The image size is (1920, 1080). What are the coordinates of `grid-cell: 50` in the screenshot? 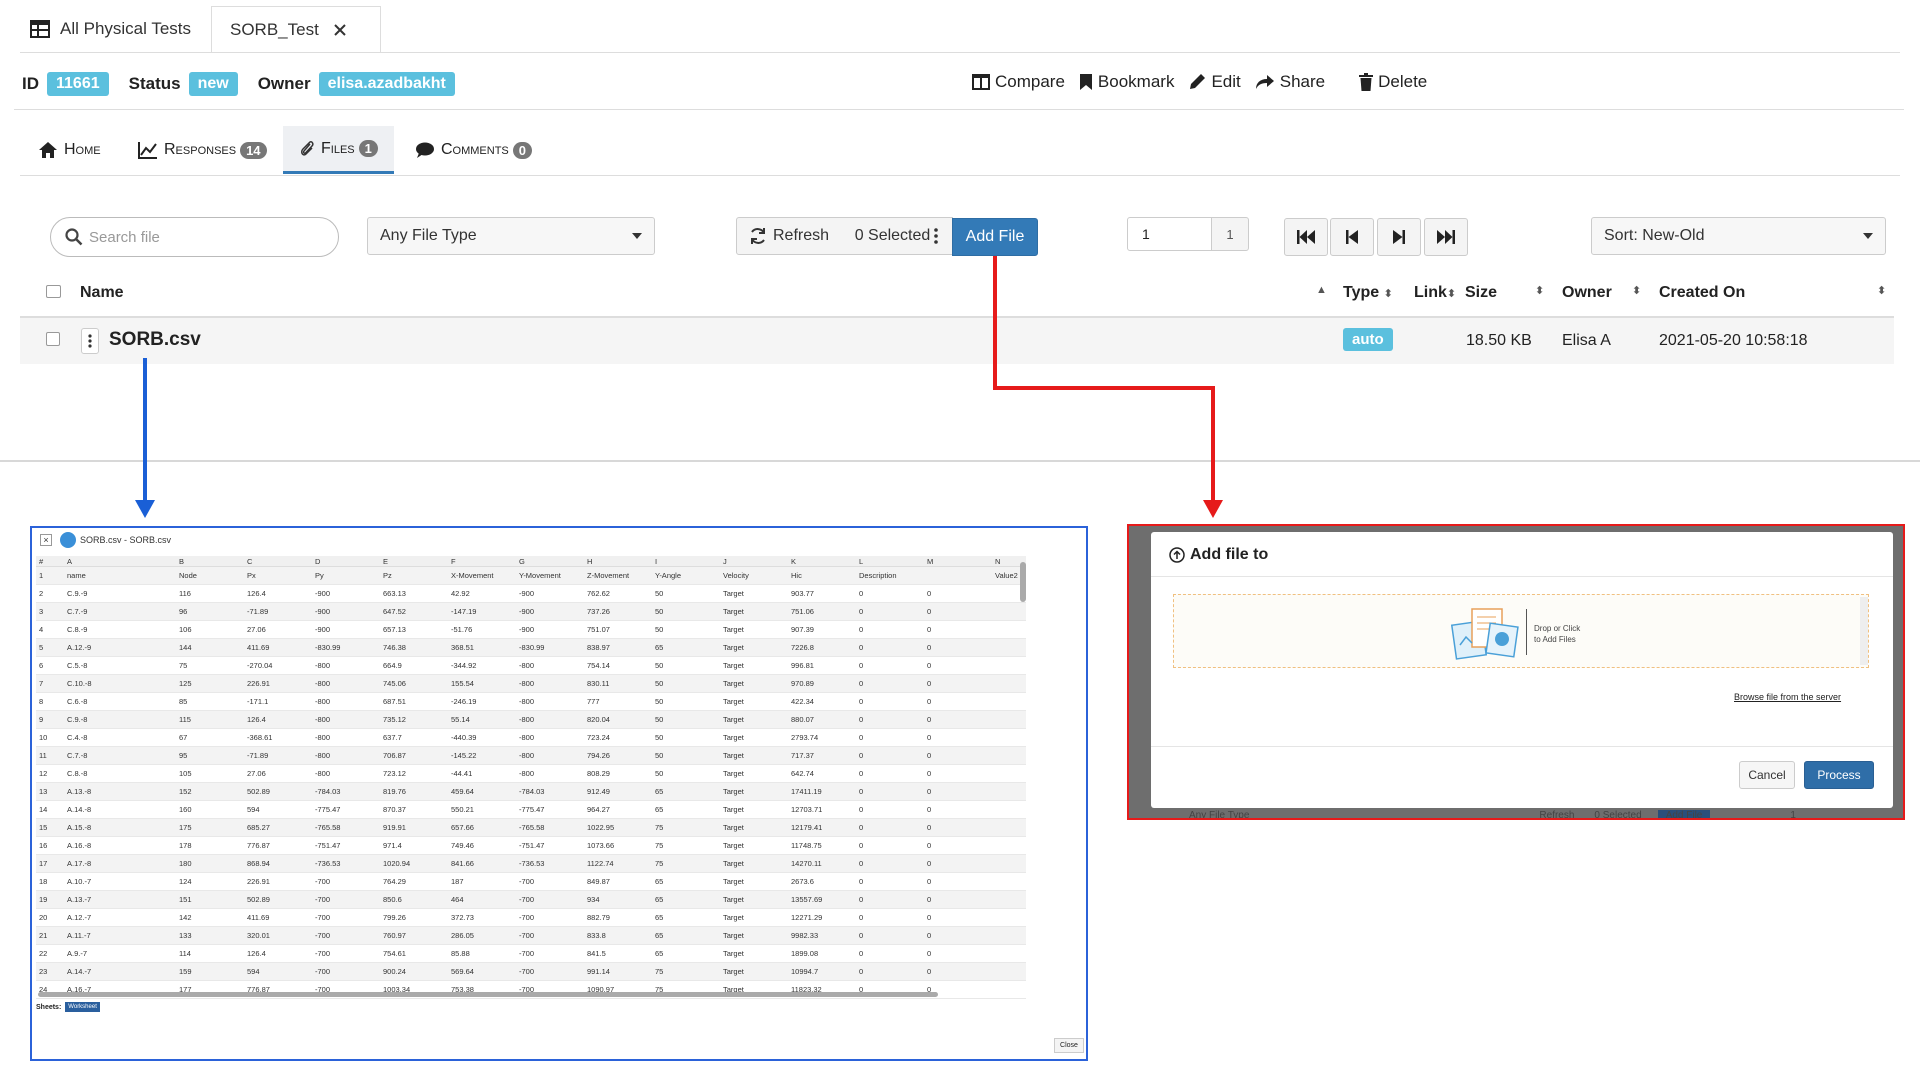 It's located at (686, 665).